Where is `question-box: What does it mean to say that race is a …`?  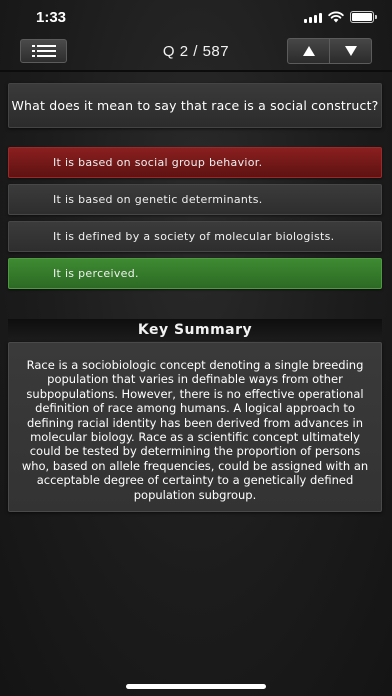 question-box: What does it mean to say that race is a … is located at coordinates (195, 105).